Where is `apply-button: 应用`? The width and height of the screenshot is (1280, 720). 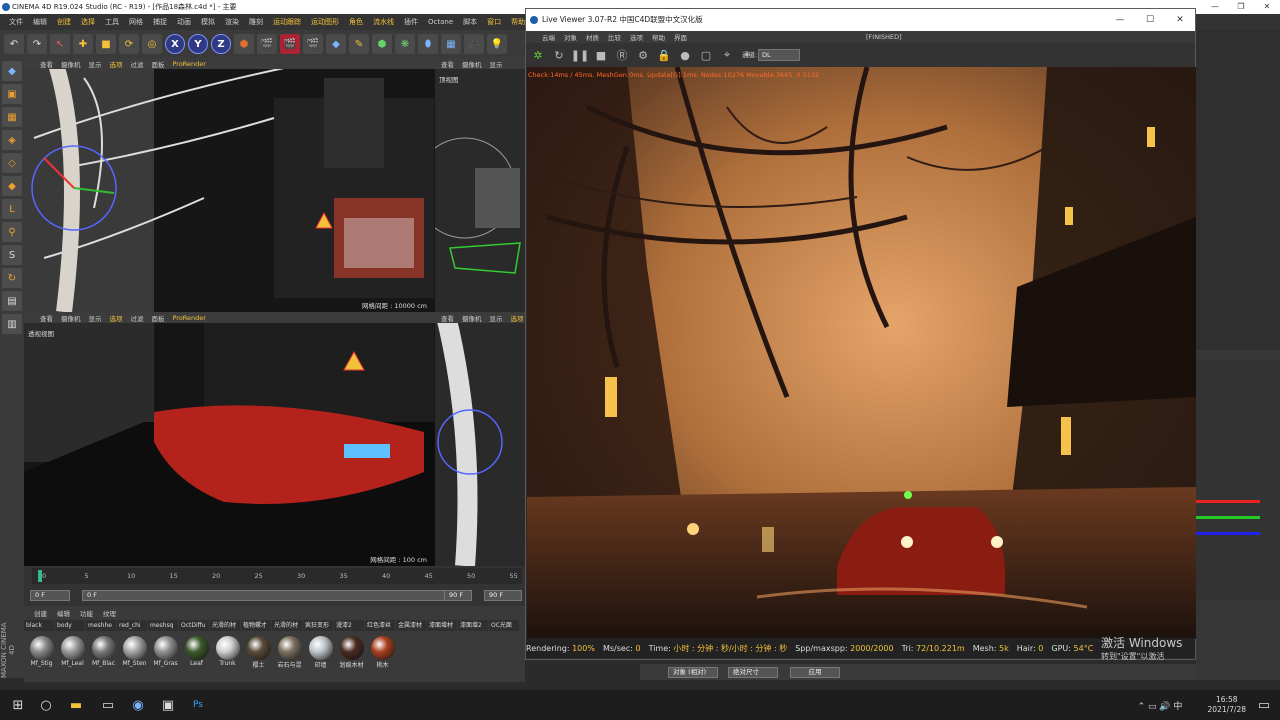 apply-button: 应用 is located at coordinates (815, 672).